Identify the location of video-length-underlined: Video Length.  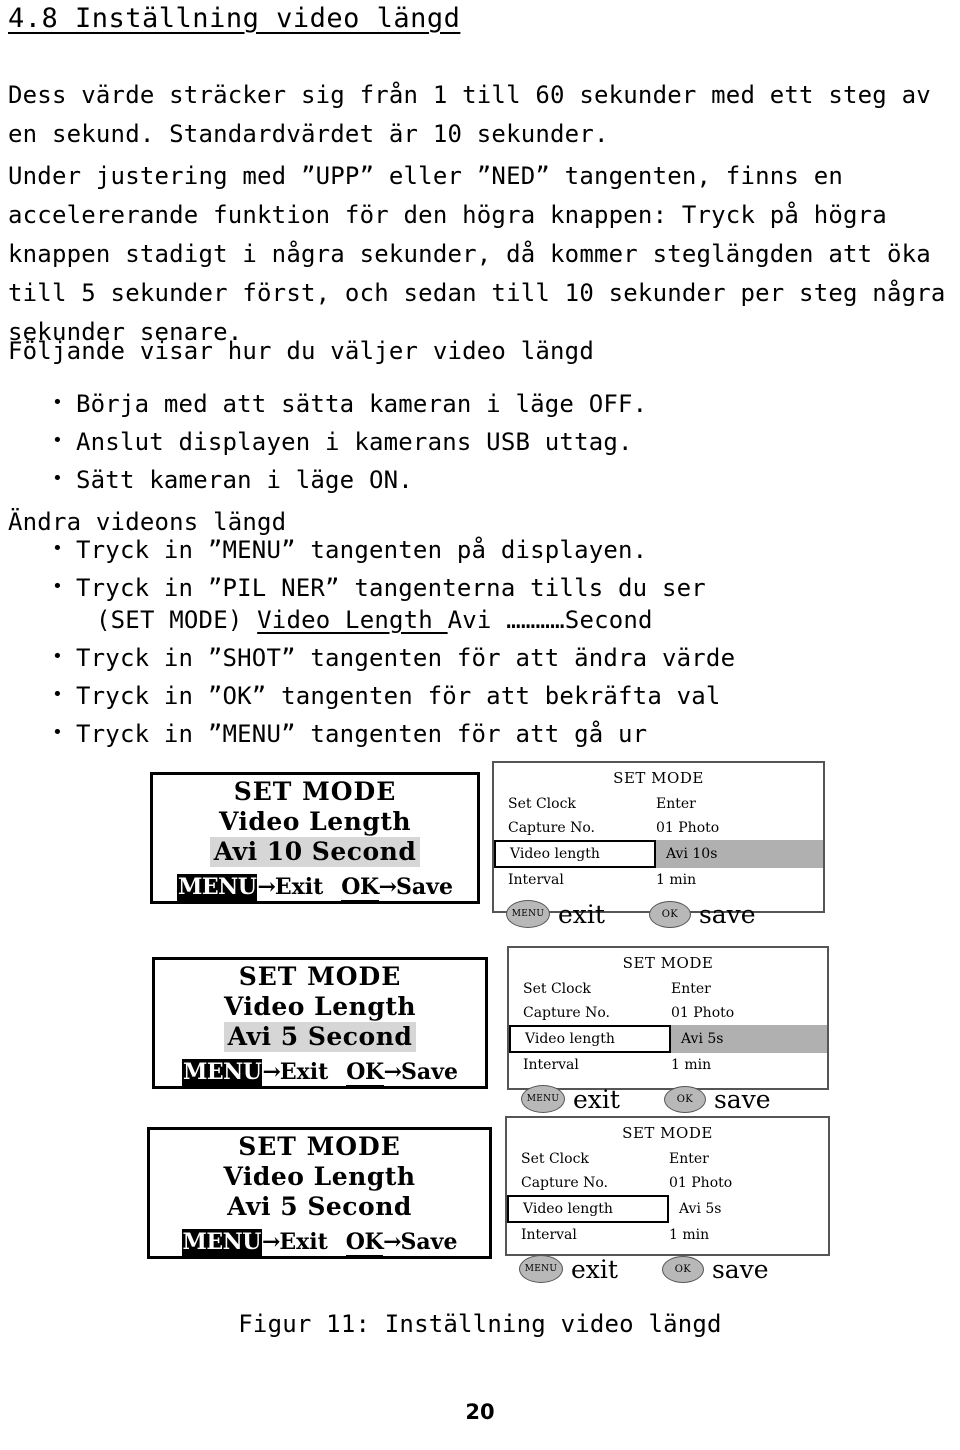
(352, 620).